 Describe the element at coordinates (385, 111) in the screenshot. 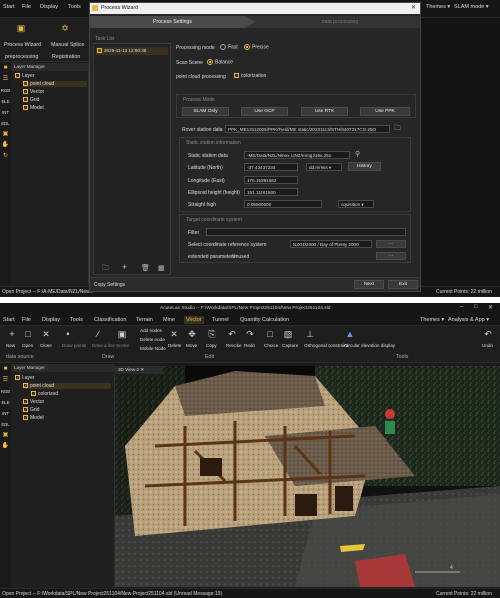

I see `use-ppk-button: Use PPK` at that location.